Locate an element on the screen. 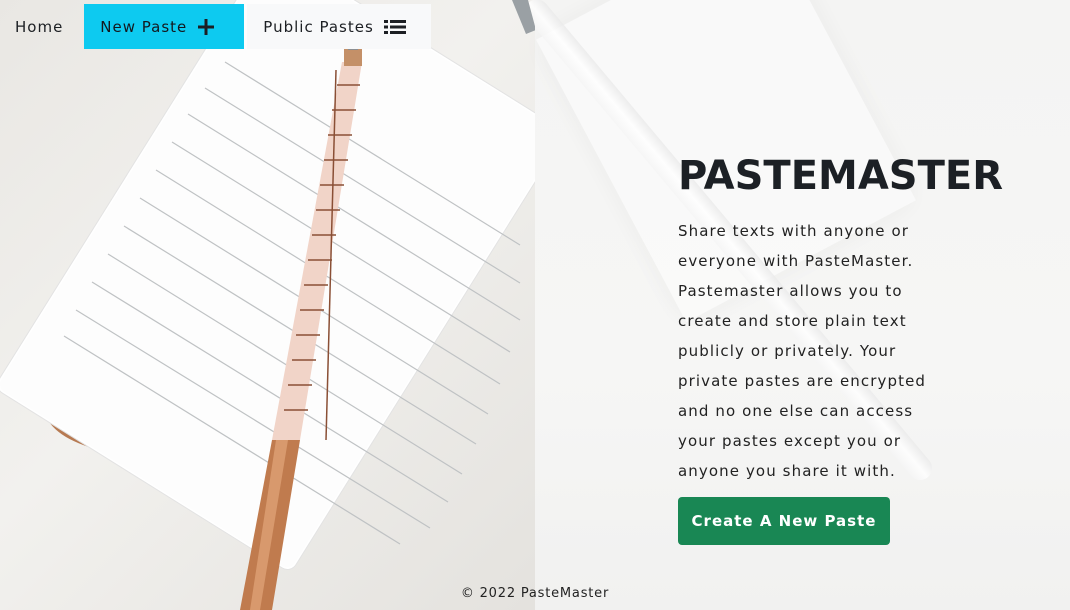  nav-public-pastes-label: Public Pastes is located at coordinates (318, 26).